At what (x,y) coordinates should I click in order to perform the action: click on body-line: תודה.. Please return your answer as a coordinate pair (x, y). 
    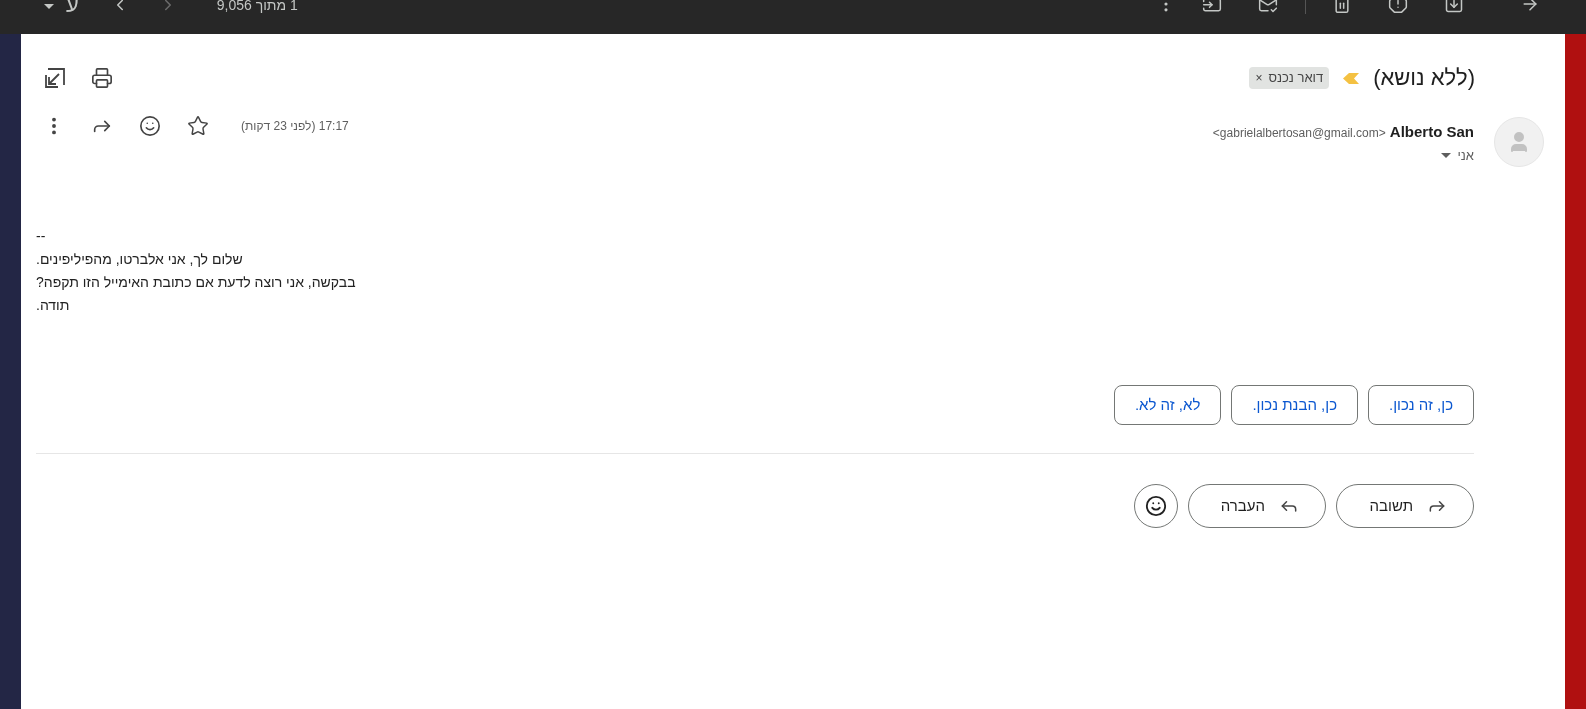
    Looking at the image, I should click on (53, 305).